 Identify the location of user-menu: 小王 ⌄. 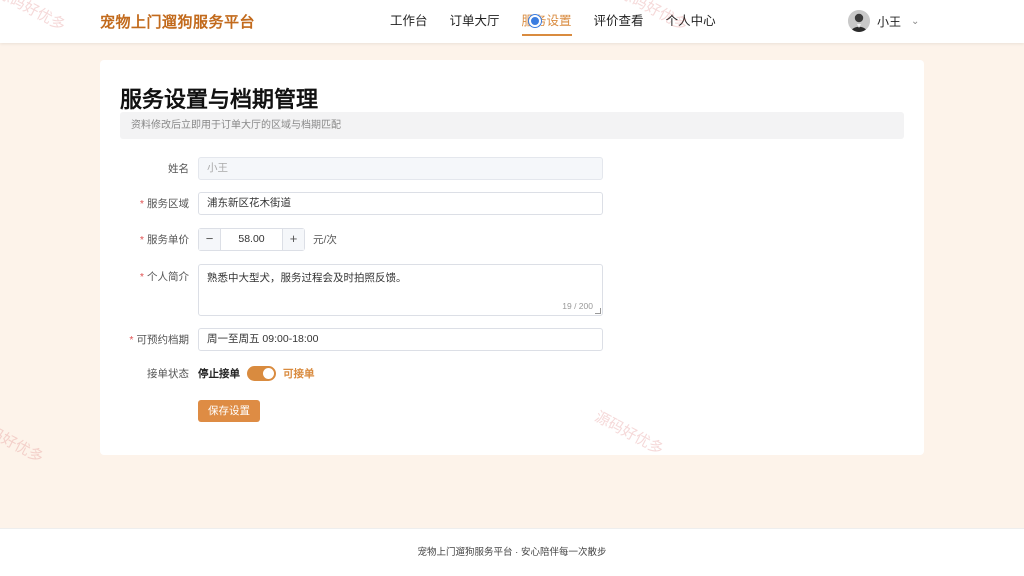
(883, 21).